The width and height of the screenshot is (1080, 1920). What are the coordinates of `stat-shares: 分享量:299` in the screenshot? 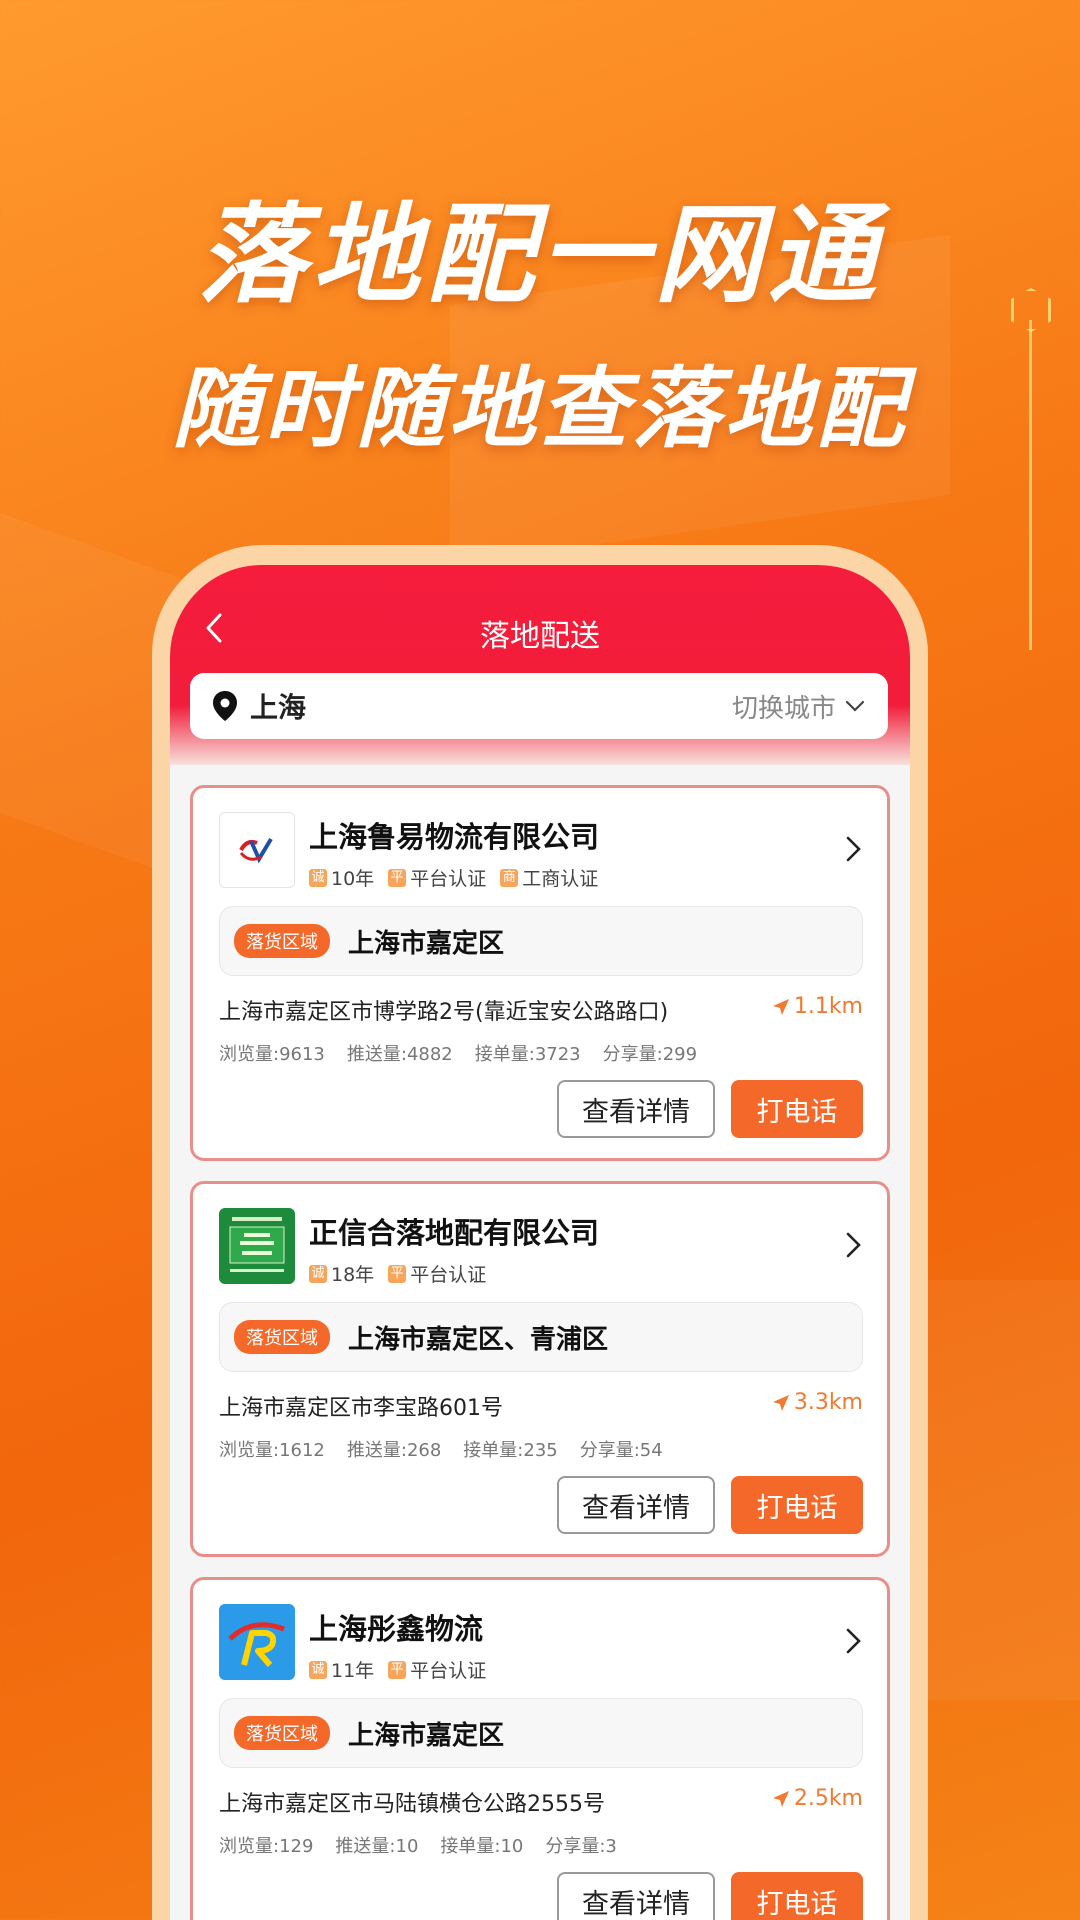 It's located at (650, 1054).